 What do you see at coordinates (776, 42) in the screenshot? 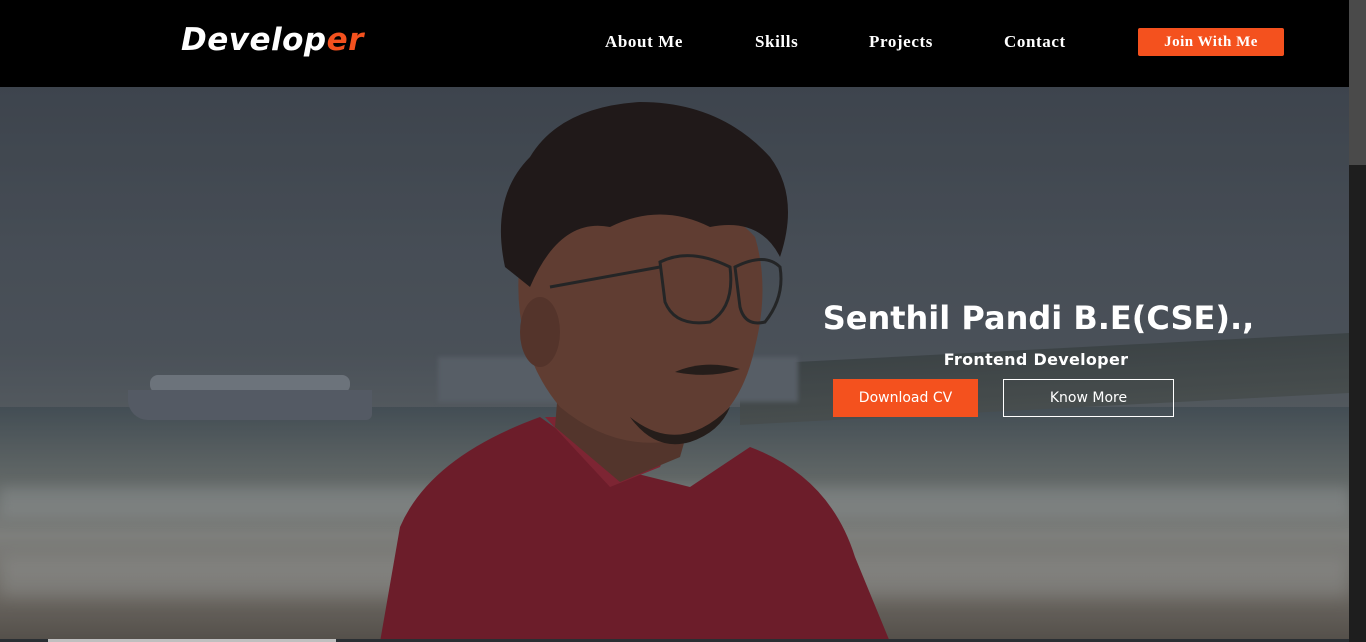
I see `nav-link-skills: Skills` at bounding box center [776, 42].